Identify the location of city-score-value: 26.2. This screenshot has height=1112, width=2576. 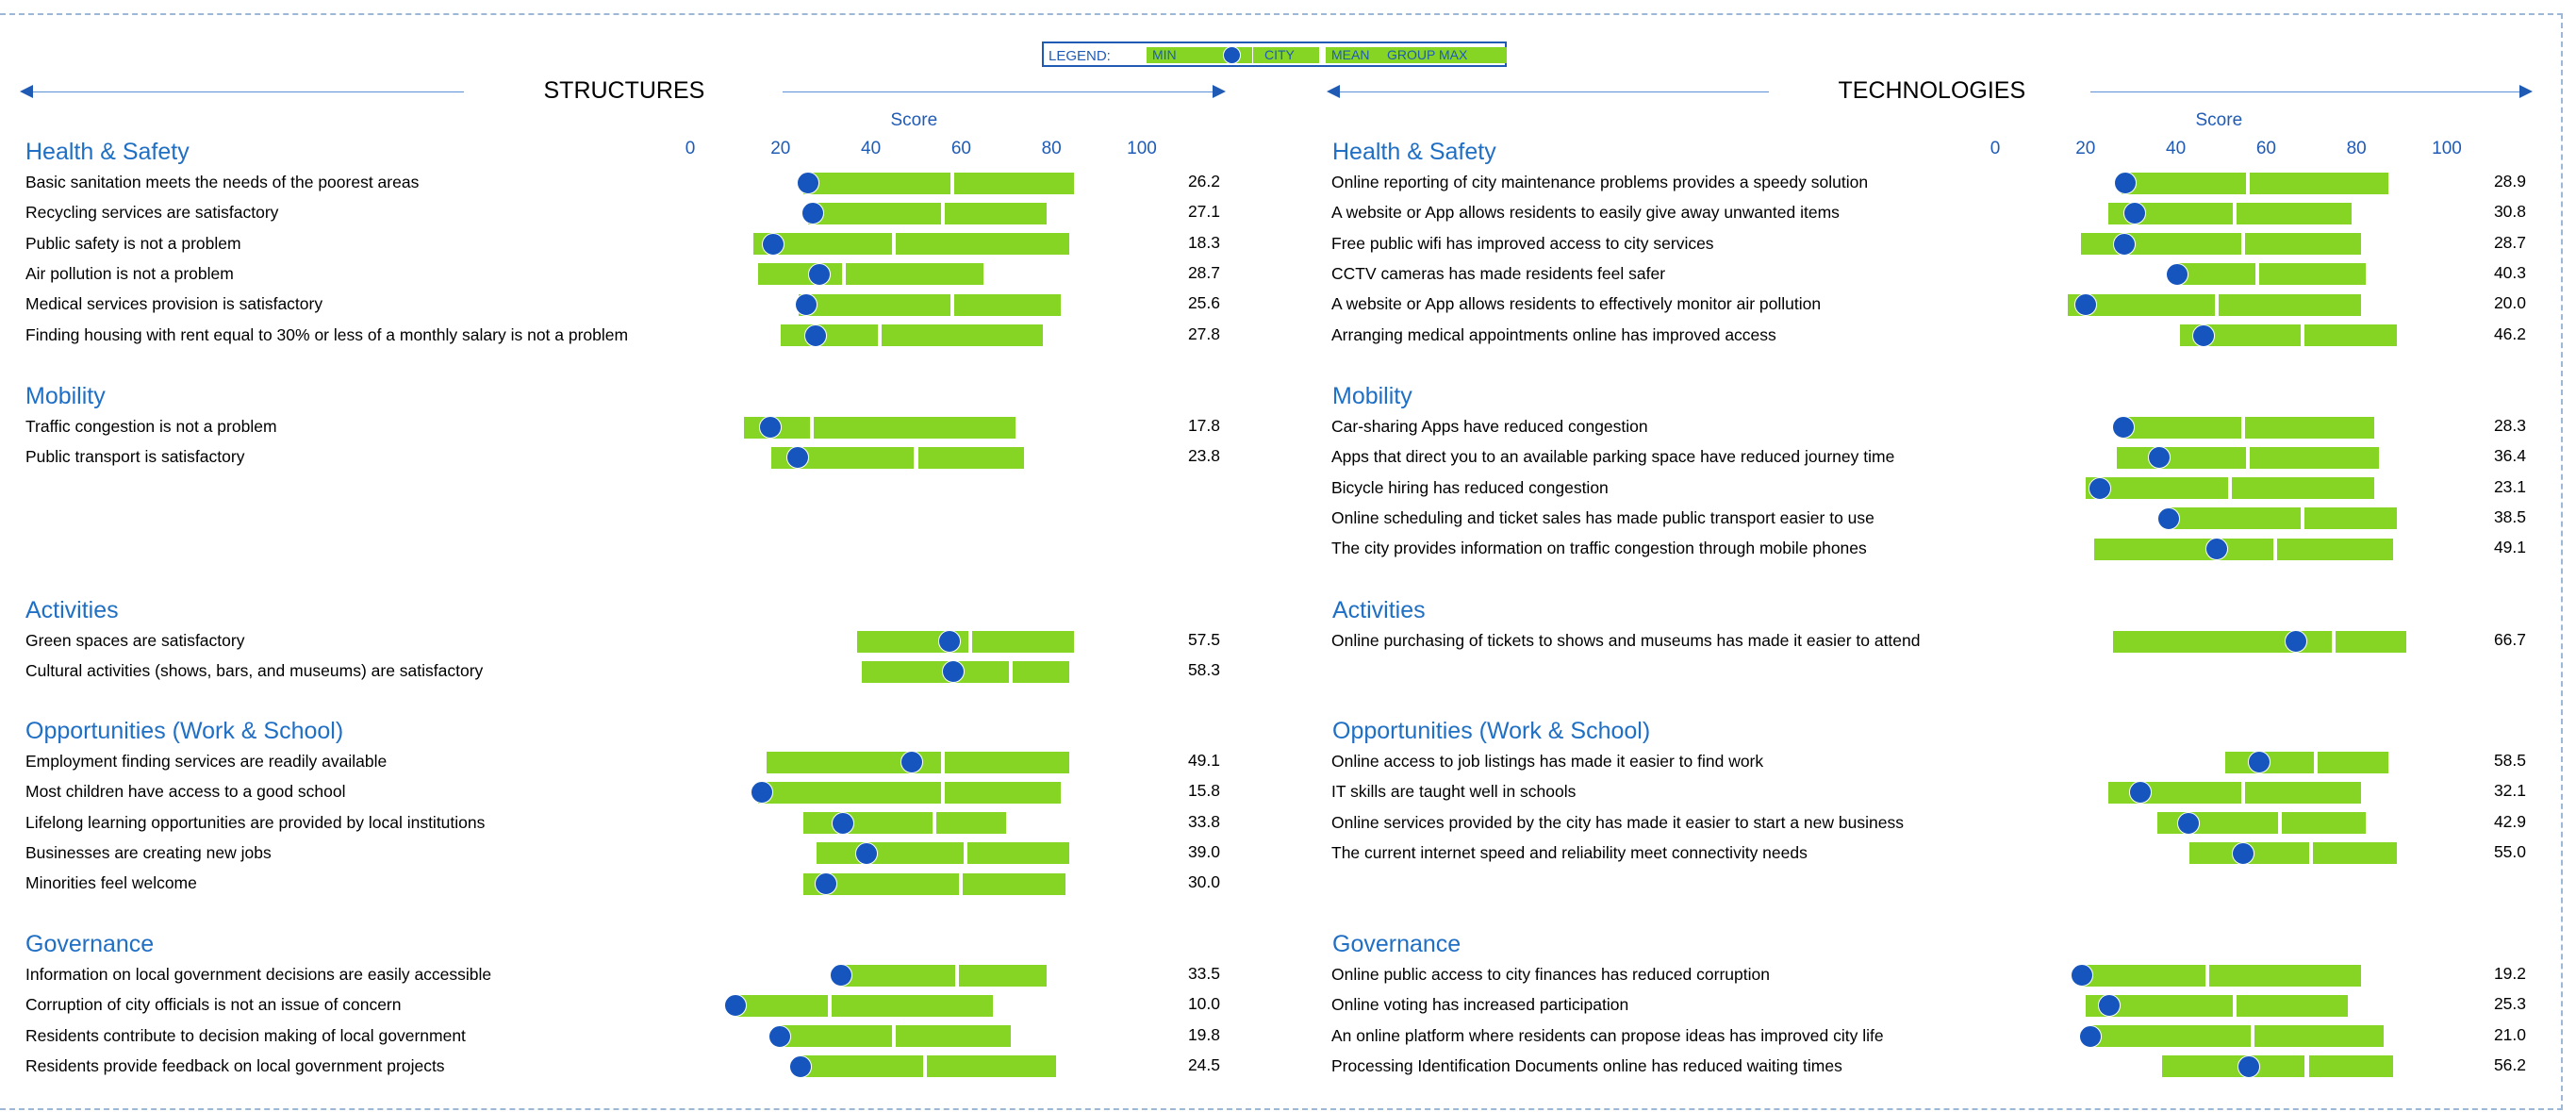
(1203, 181).